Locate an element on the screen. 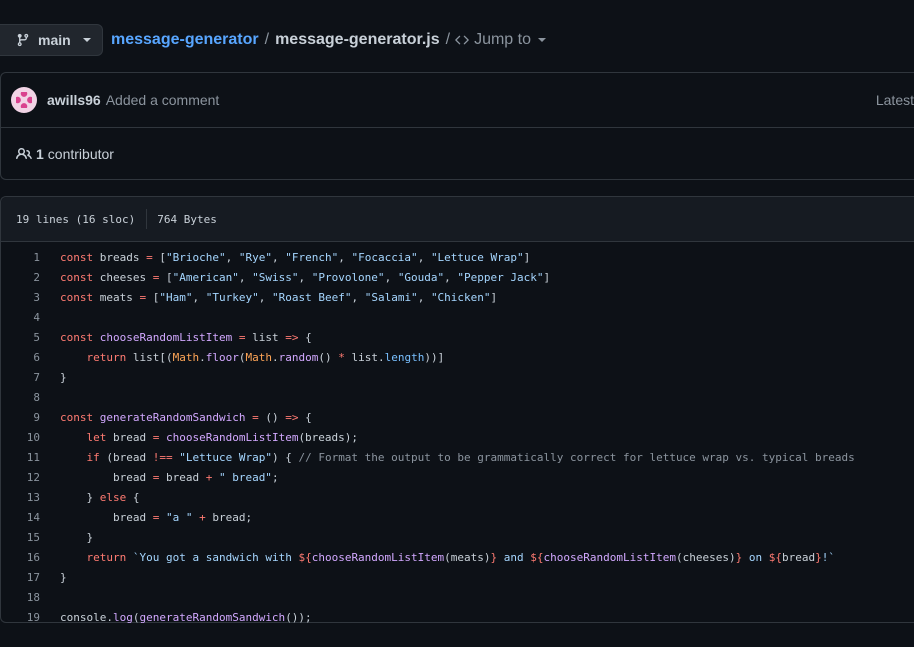  line-number: 15 is located at coordinates (20, 537).